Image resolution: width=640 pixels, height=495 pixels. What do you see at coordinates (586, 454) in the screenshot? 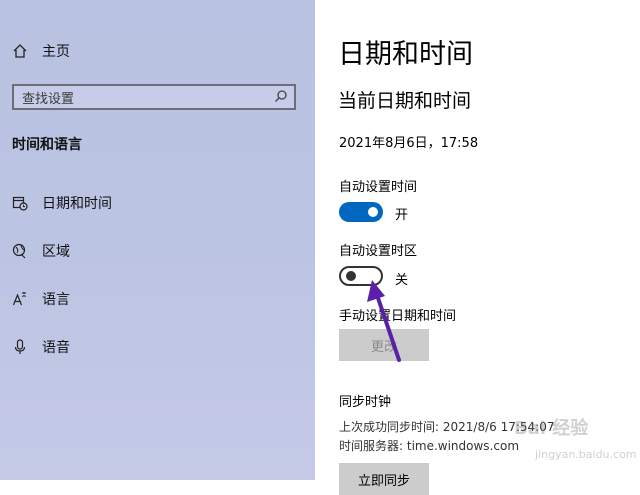
I see `watermark-url: jingyan.baidu.com` at bounding box center [586, 454].